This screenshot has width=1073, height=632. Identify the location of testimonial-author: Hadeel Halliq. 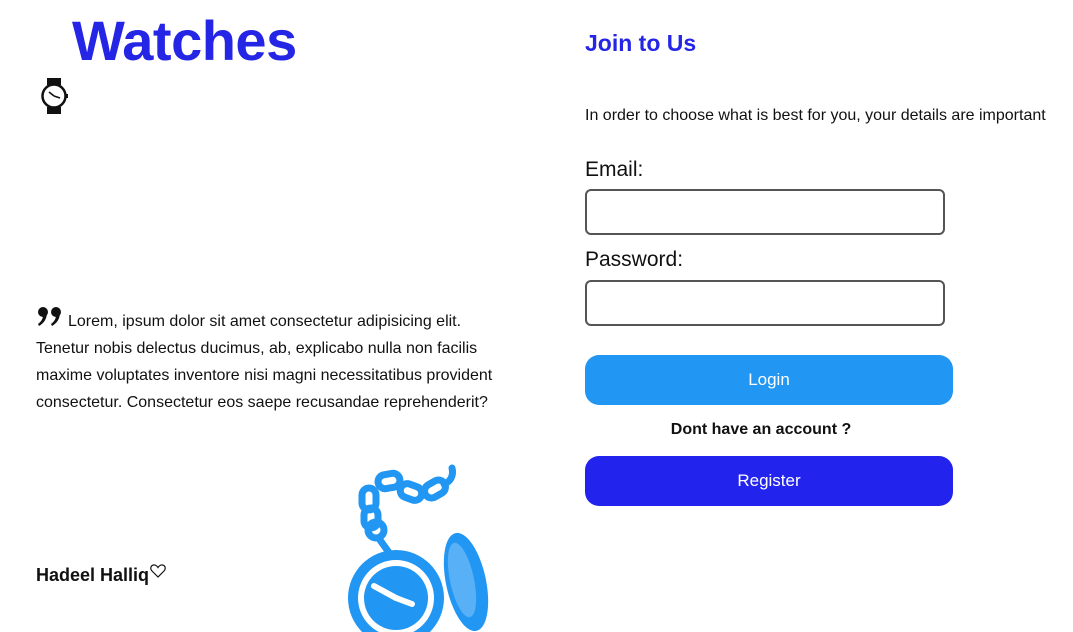
(101, 574).